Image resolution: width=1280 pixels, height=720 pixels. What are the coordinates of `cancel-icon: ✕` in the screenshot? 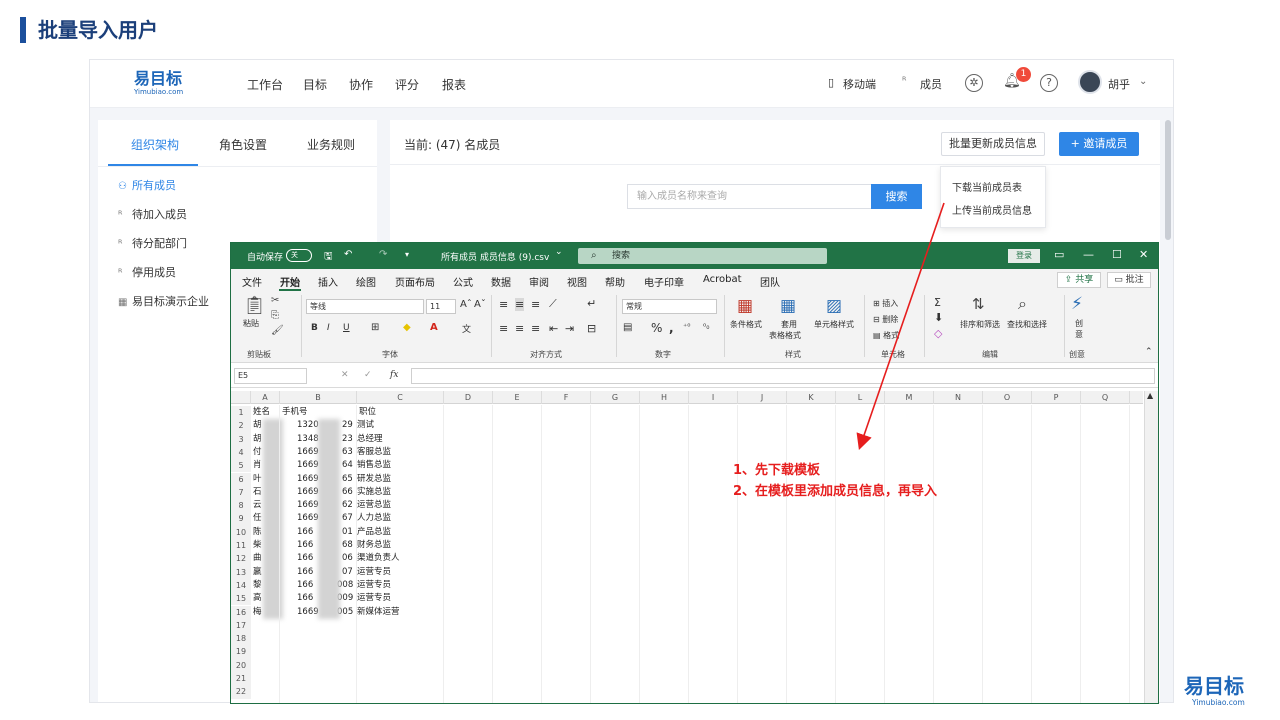 It's located at (345, 375).